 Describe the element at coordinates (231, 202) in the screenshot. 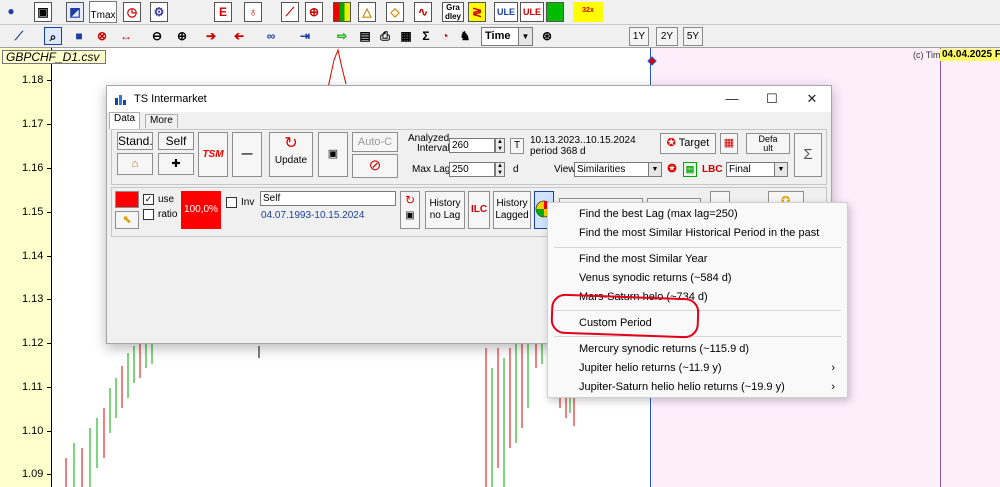

I see `inv-checkbox` at that location.